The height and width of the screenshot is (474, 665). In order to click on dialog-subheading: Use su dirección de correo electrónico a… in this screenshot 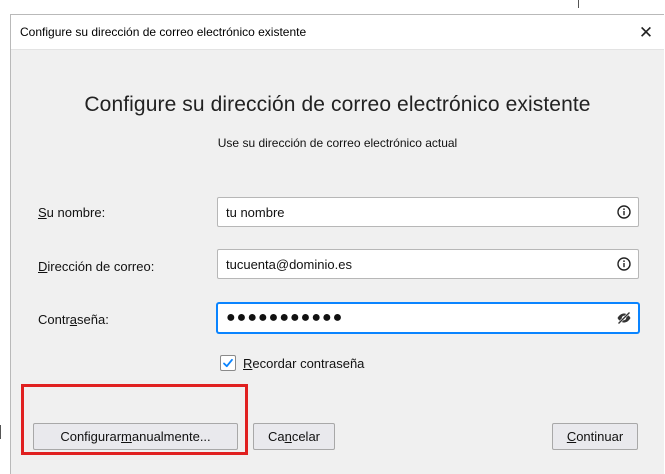, I will do `click(337, 143)`.